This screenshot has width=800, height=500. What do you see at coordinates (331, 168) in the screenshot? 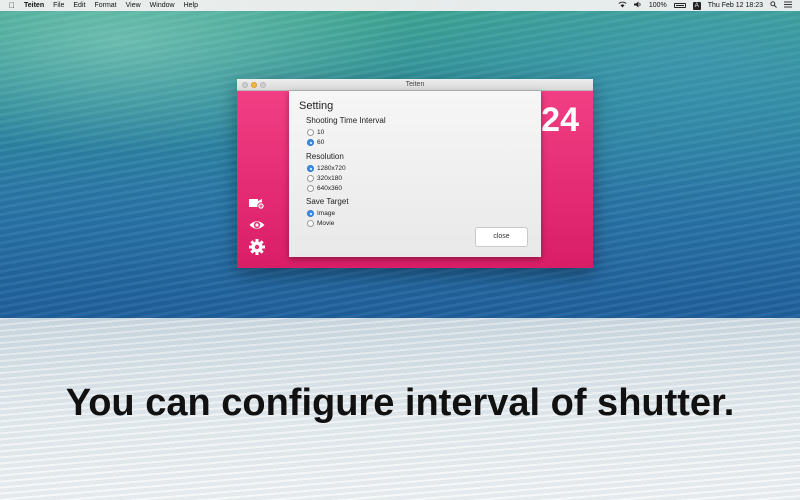
I see `radio-label: 1280x720` at bounding box center [331, 168].